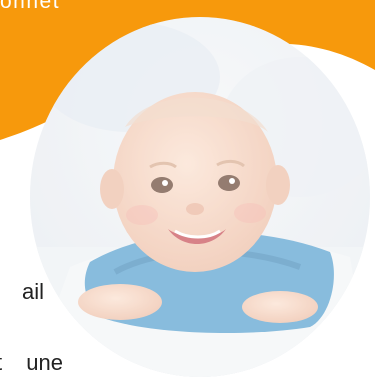  I want to click on banner-title: onnet, so click(30, 6).